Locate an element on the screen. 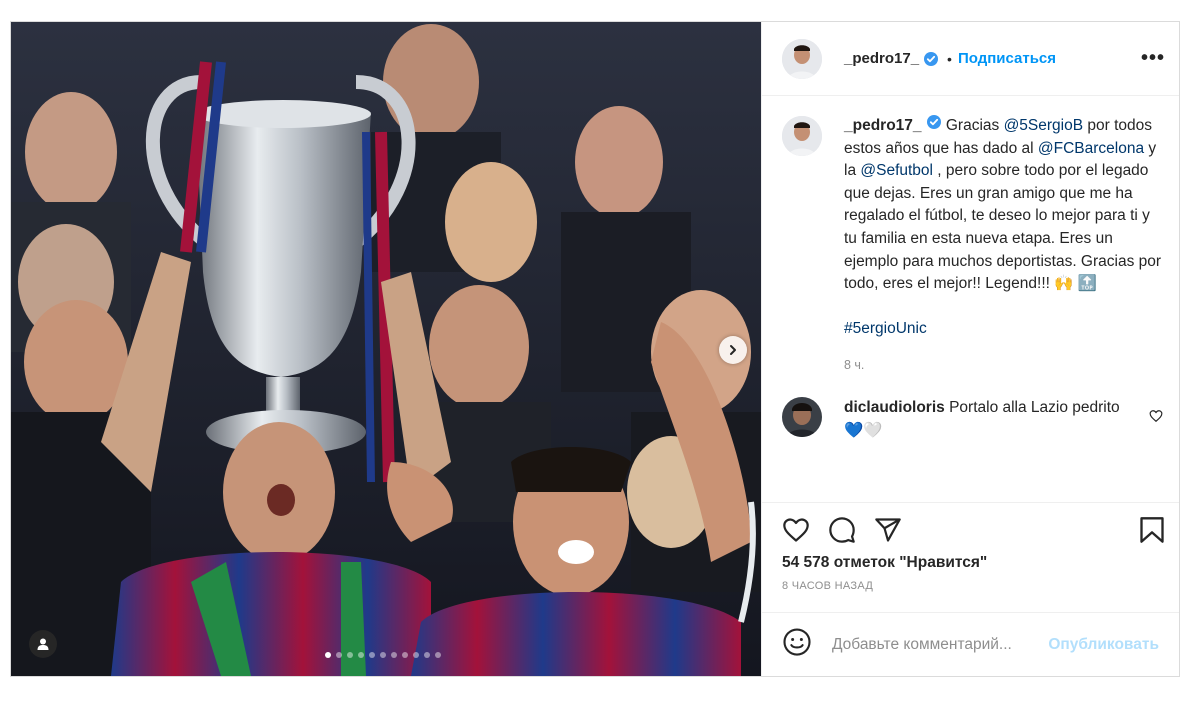 The height and width of the screenshot is (704, 1204). tagged-users-button is located at coordinates (43, 644).